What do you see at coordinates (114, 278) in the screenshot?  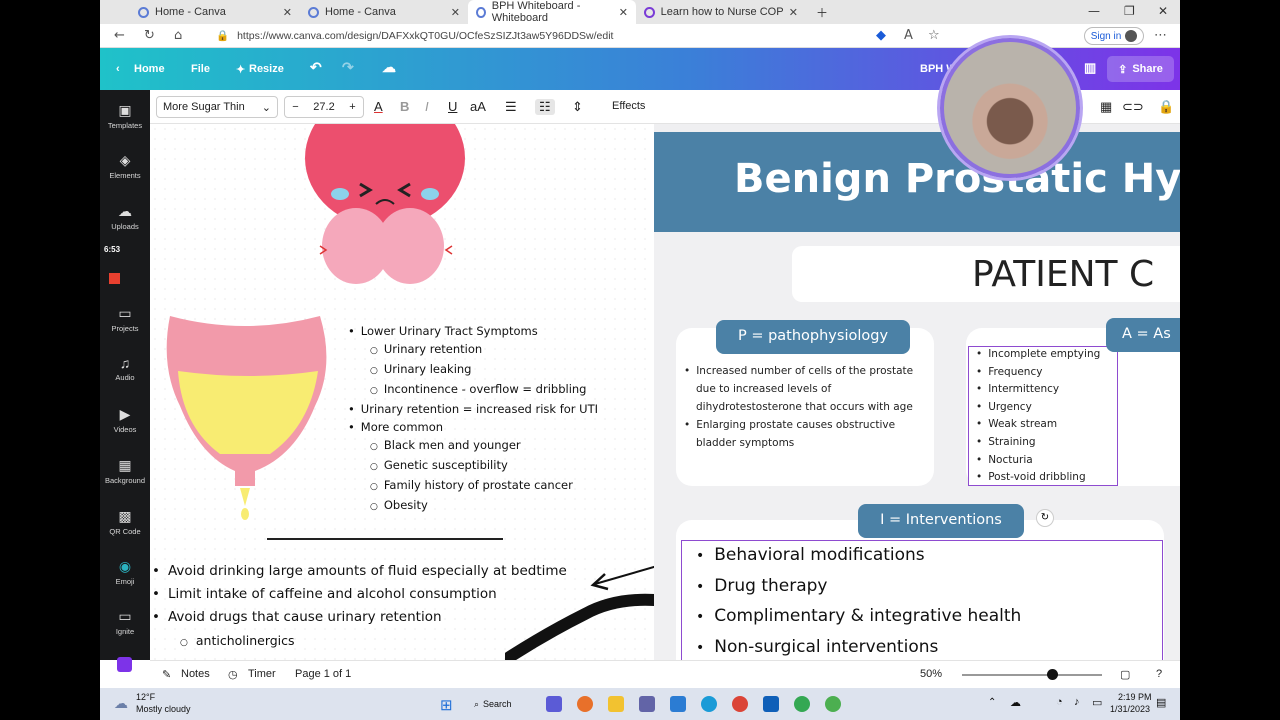 I see `record-stop-button` at bounding box center [114, 278].